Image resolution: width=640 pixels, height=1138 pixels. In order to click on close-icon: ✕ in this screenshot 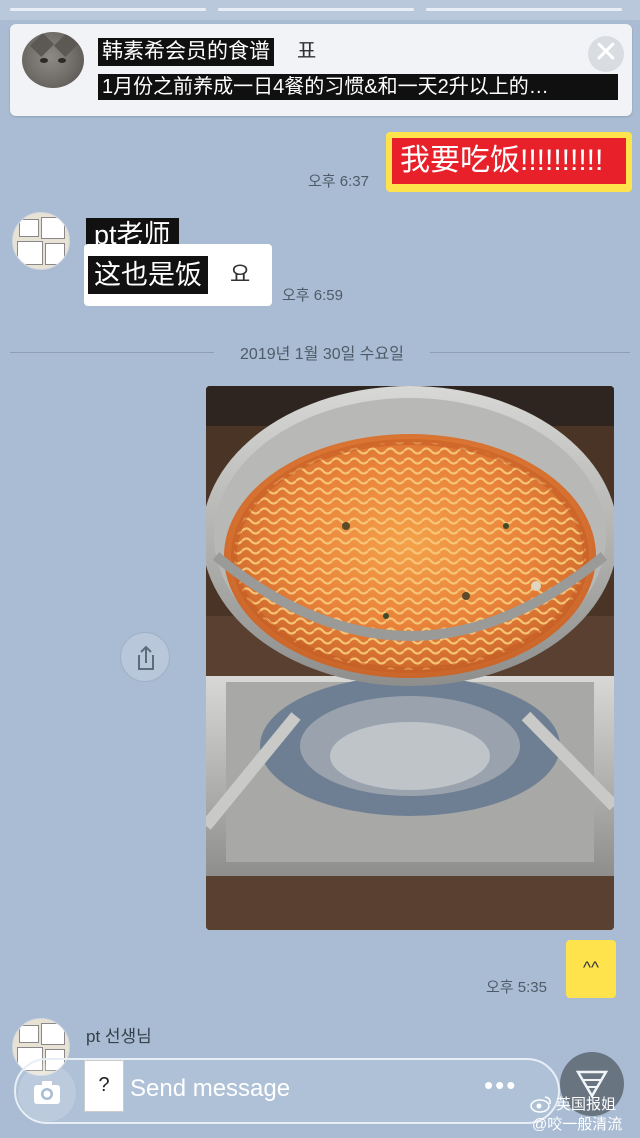, I will do `click(606, 54)`.